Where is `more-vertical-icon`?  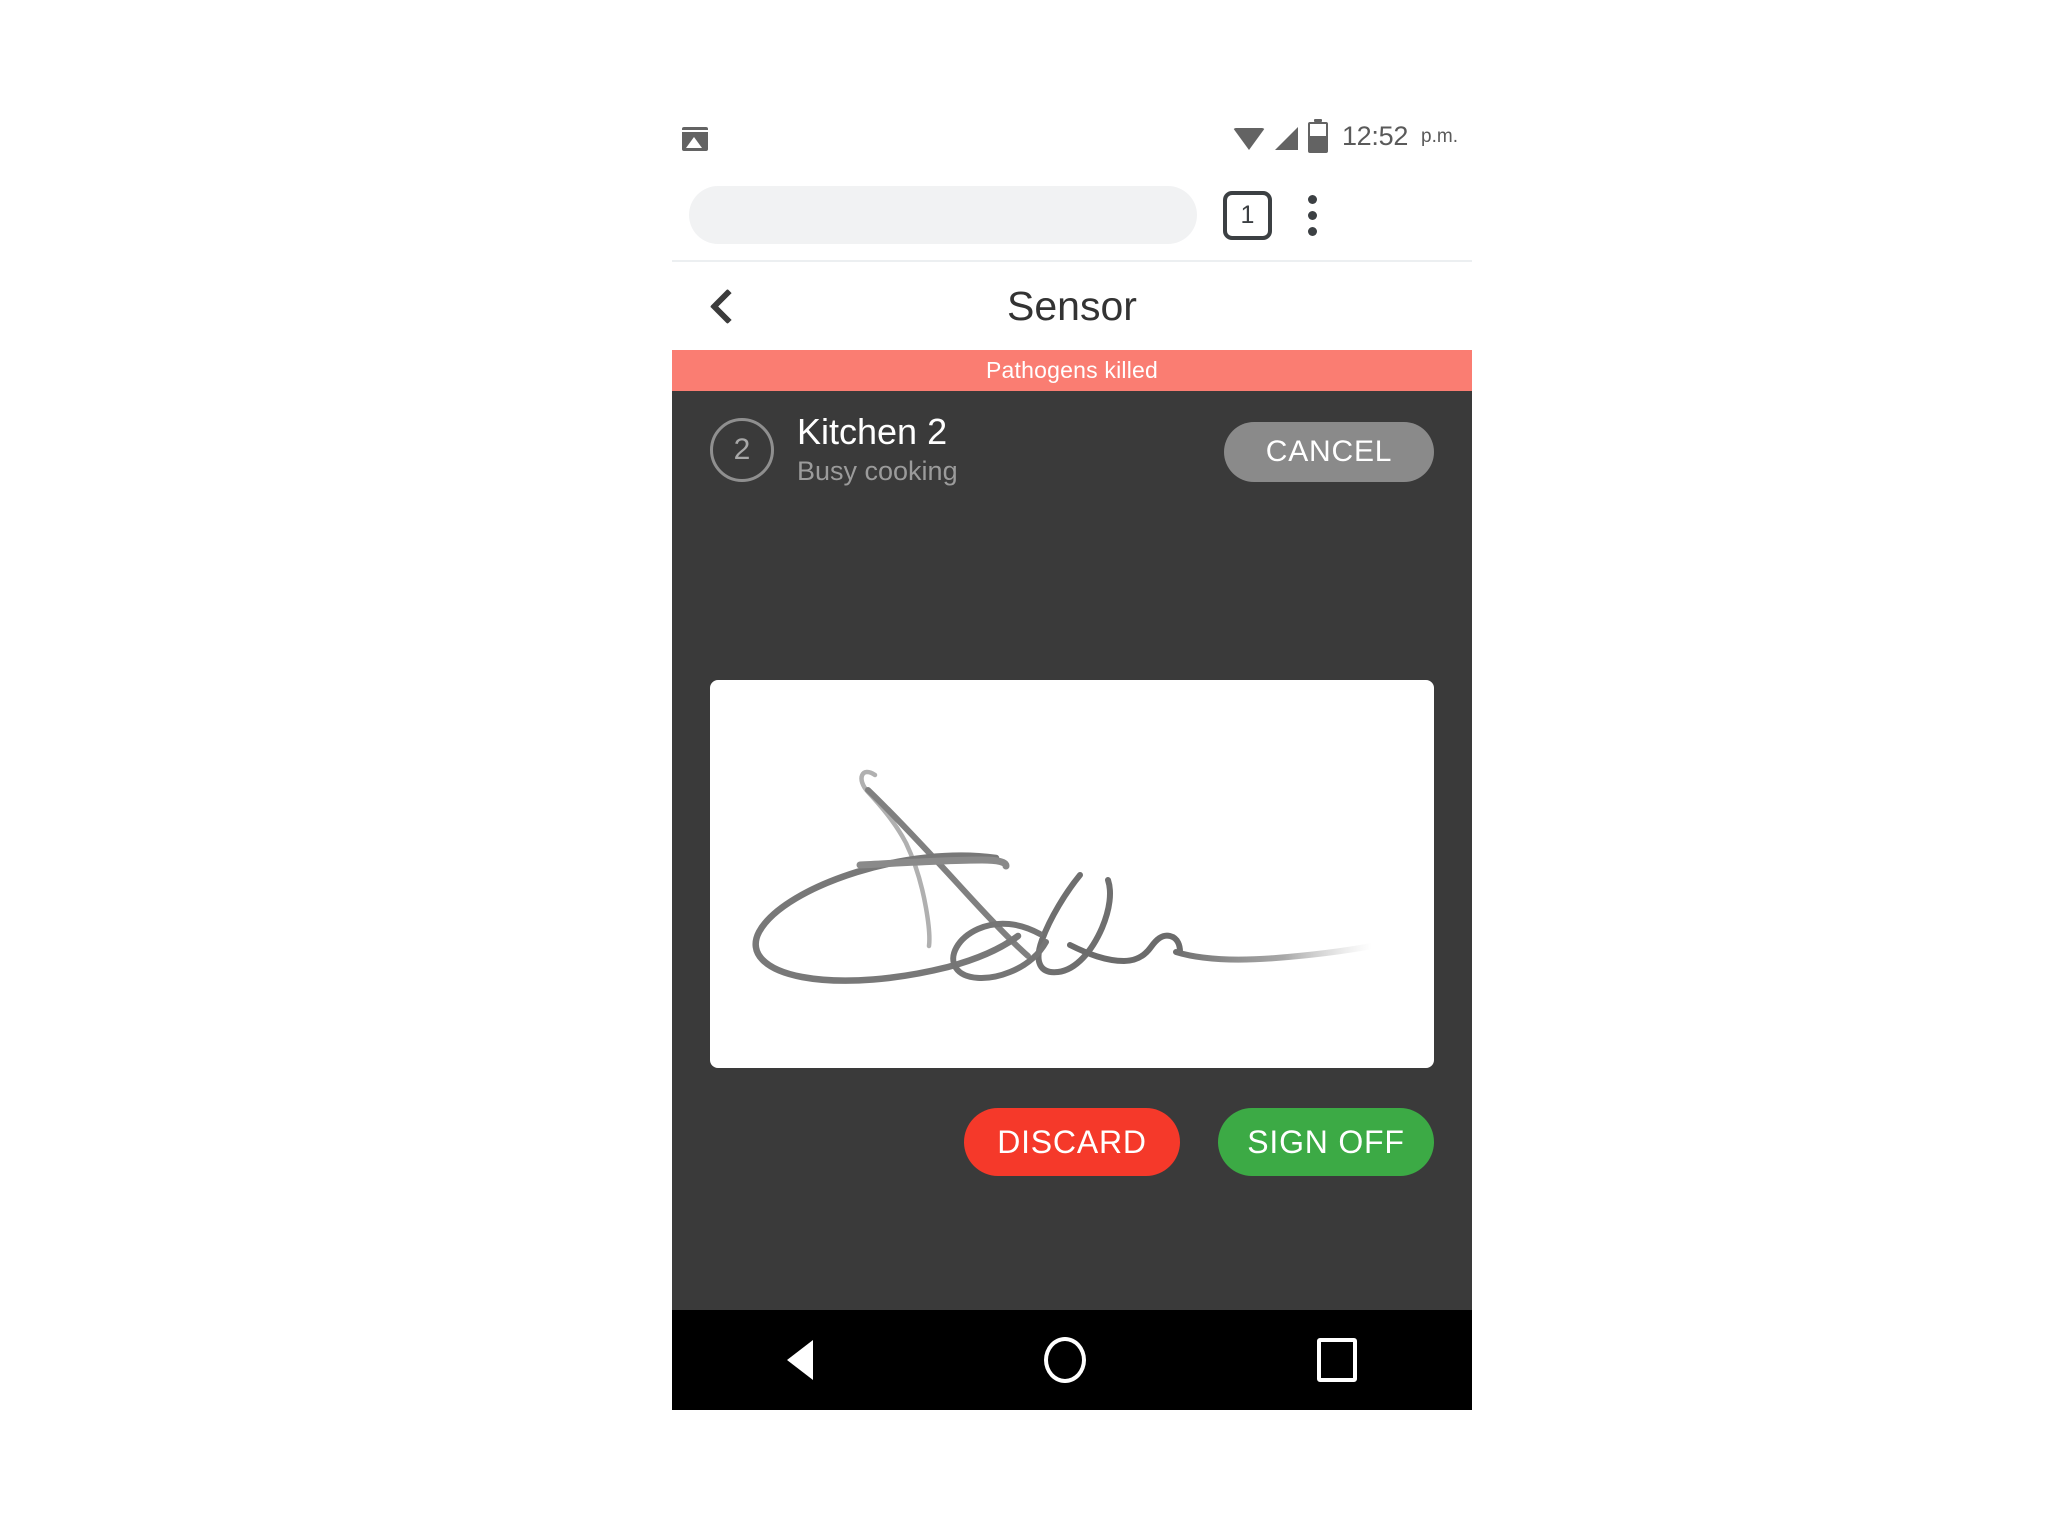
more-vertical-icon is located at coordinates (1312, 215).